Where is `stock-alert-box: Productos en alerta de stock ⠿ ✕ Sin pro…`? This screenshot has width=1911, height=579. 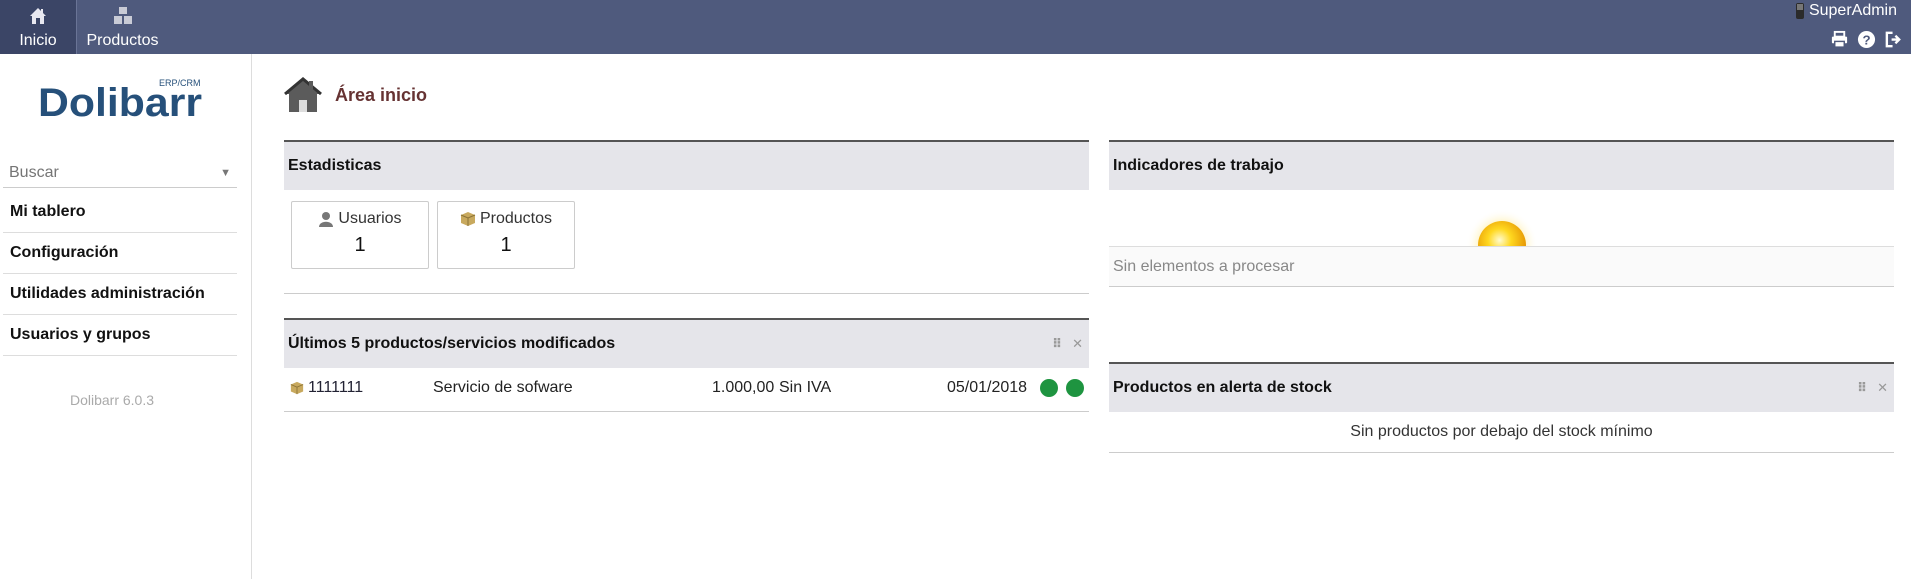 stock-alert-box: Productos en alerta de stock ⠿ ✕ Sin pro… is located at coordinates (1501, 407).